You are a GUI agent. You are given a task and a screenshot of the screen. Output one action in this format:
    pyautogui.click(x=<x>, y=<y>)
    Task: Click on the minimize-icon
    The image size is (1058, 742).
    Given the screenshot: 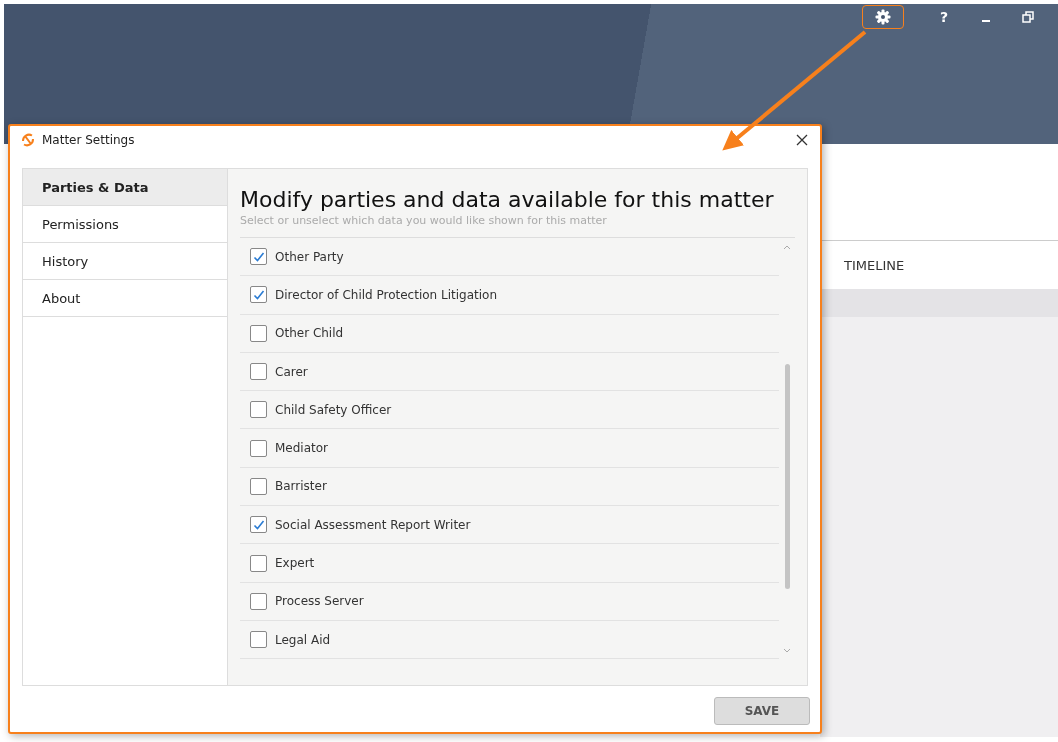 What is the action you would take?
    pyautogui.click(x=986, y=21)
    